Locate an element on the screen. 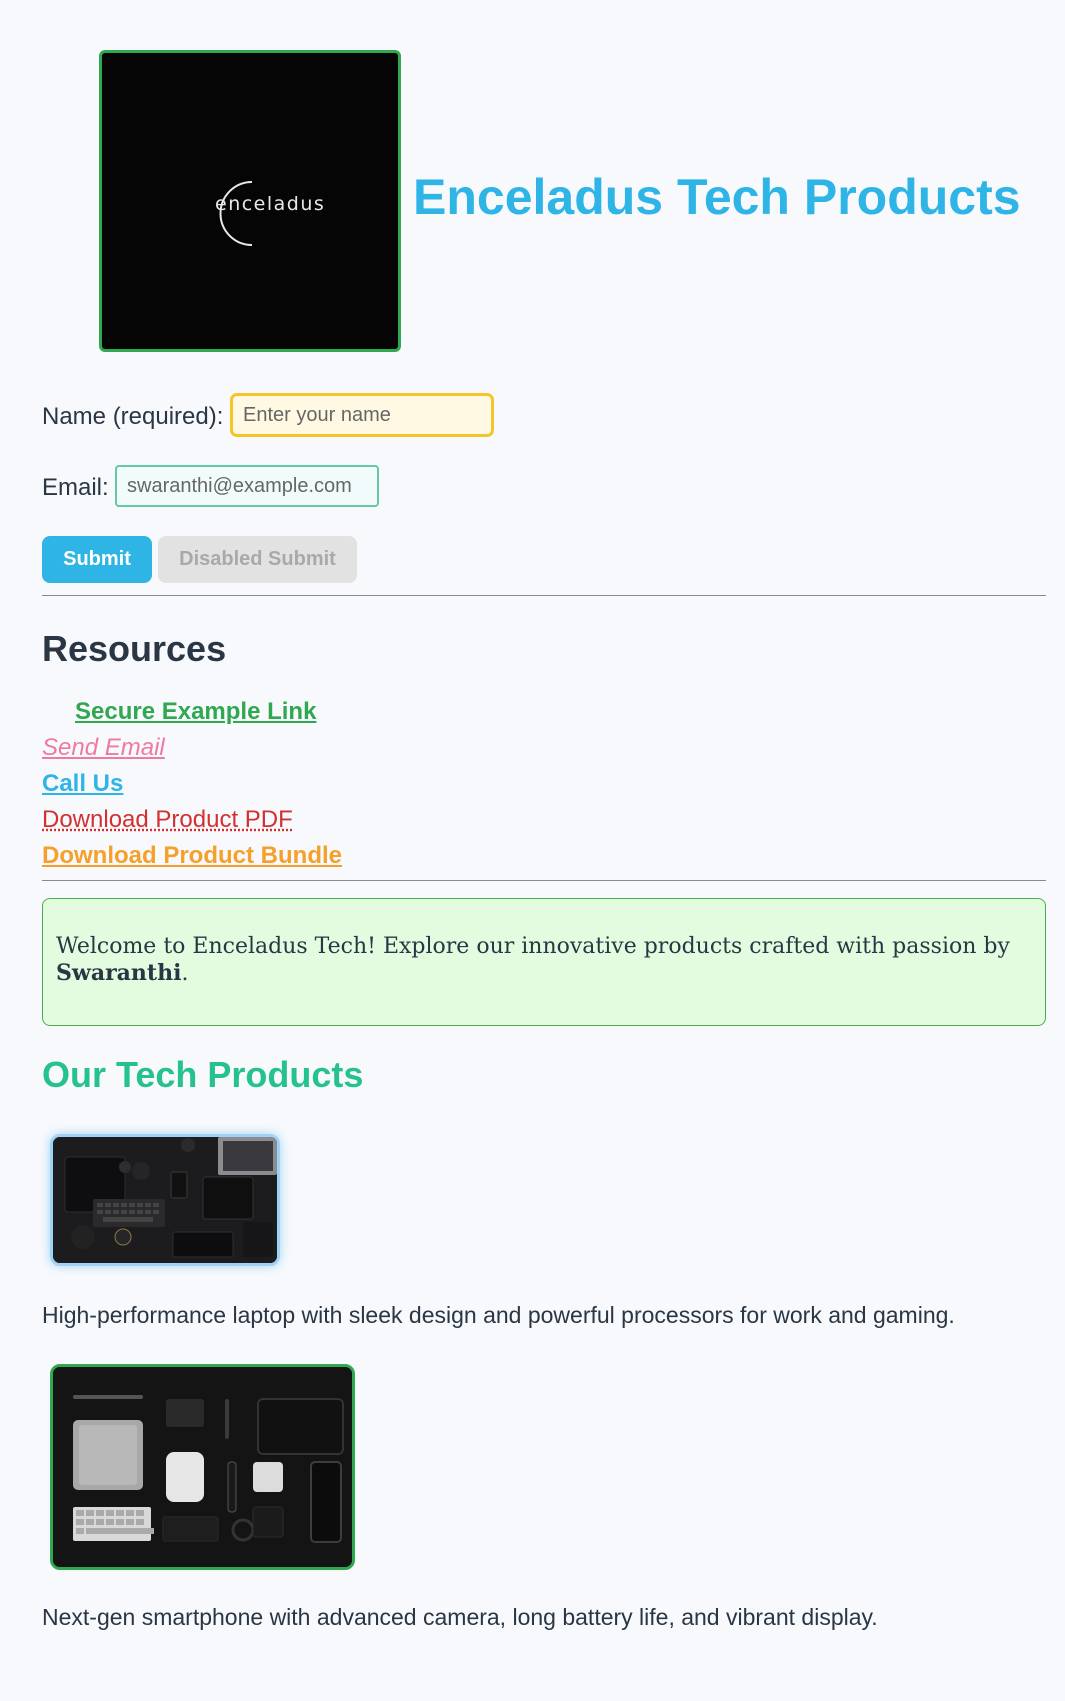 Image resolution: width=1065 pixels, height=1701 pixels. download-pdf-link: Download Product PDF is located at coordinates (167, 820).